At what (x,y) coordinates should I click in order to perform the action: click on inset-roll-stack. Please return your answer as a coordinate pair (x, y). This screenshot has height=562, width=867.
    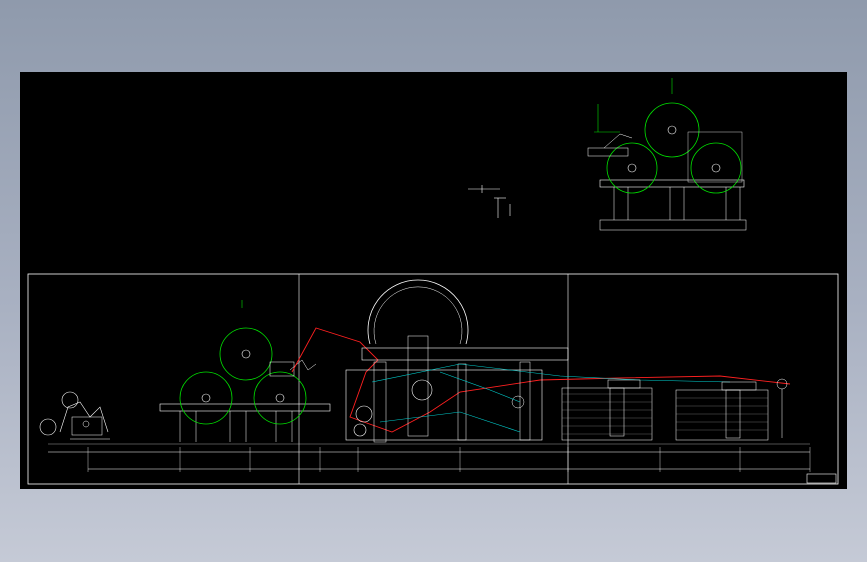
    Looking at the image, I should click on (667, 154).